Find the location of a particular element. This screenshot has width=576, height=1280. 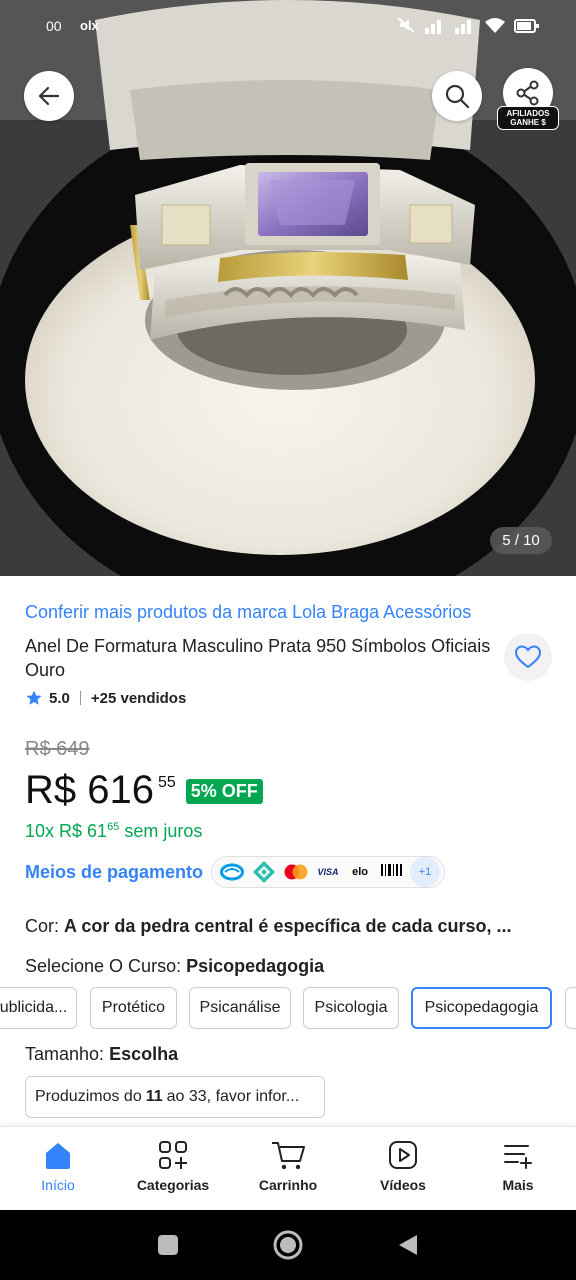

favorite-button is located at coordinates (528, 657).